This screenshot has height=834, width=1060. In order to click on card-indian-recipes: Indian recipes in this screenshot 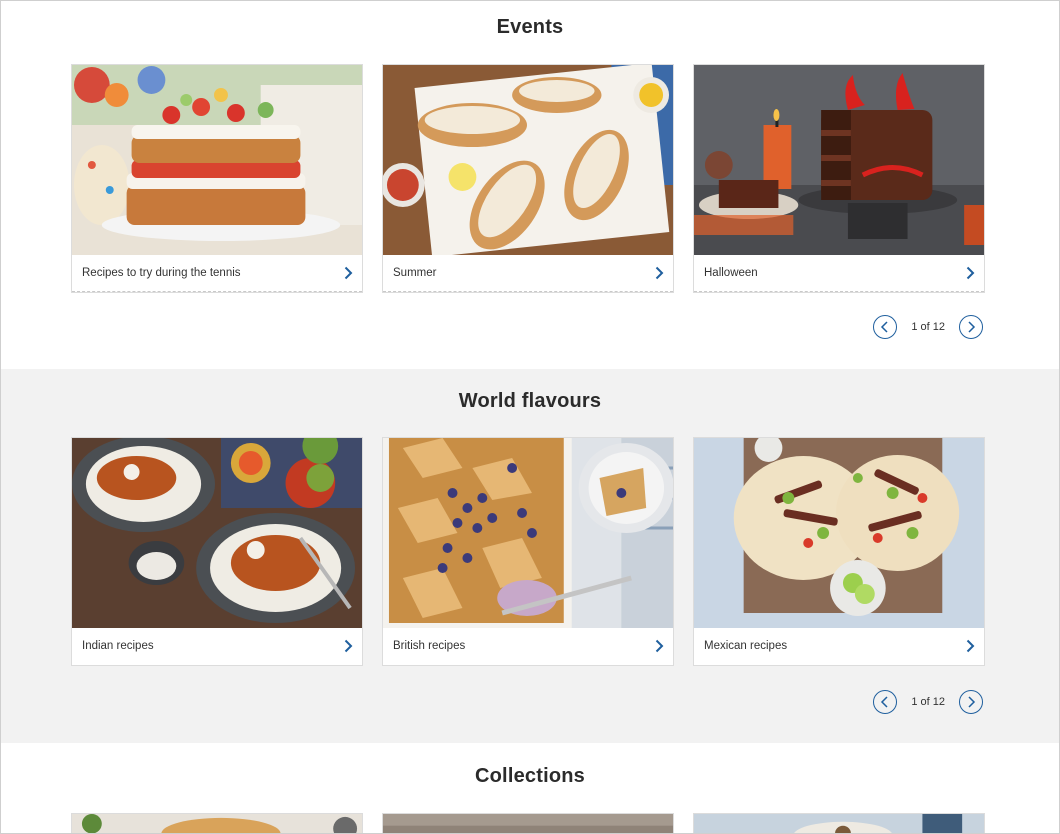, I will do `click(217, 551)`.